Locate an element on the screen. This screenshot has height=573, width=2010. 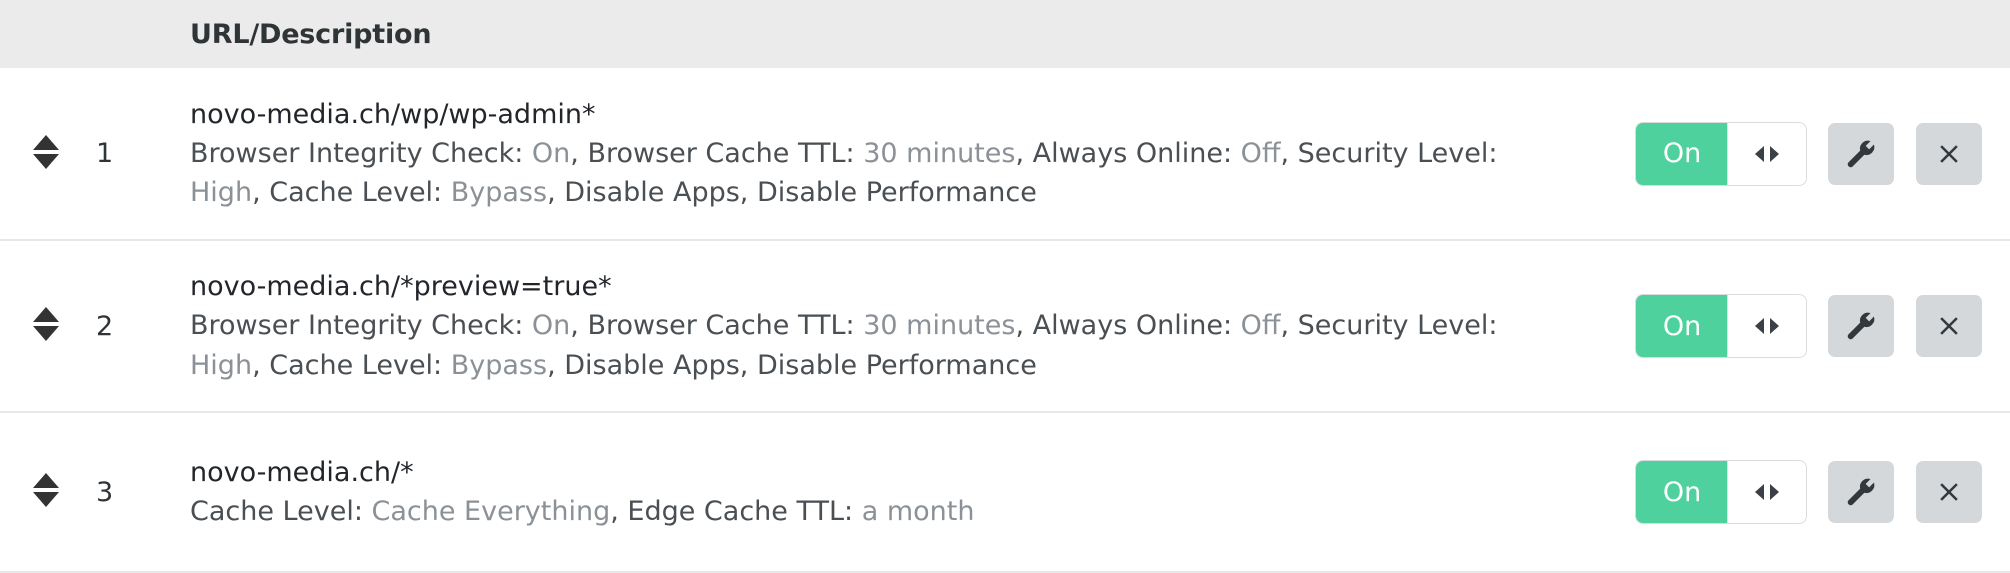
header-cell-url-description: URL/Description is located at coordinates (311, 34).